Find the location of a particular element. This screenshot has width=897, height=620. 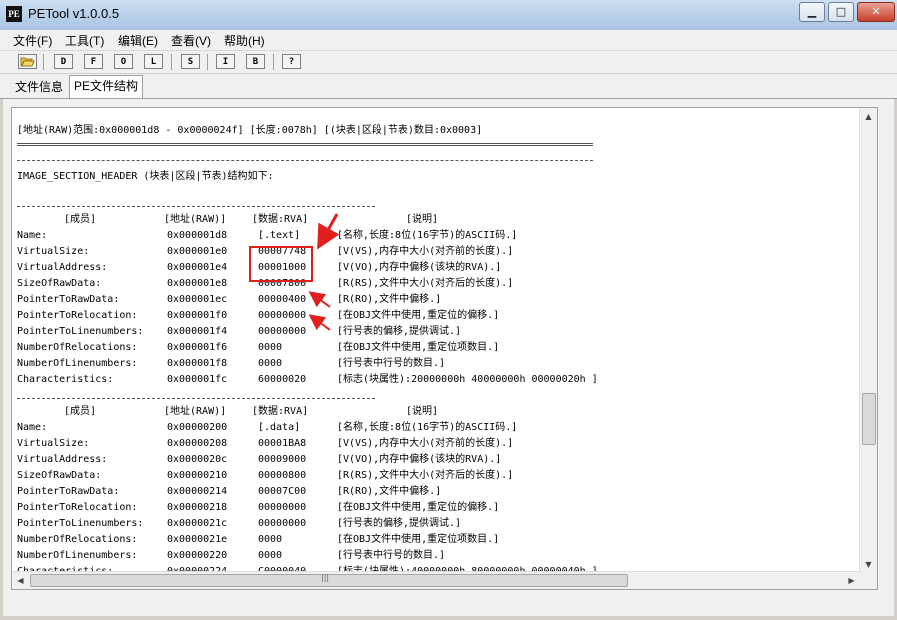

menu-tools: 工具(T) is located at coordinates (84, 40).